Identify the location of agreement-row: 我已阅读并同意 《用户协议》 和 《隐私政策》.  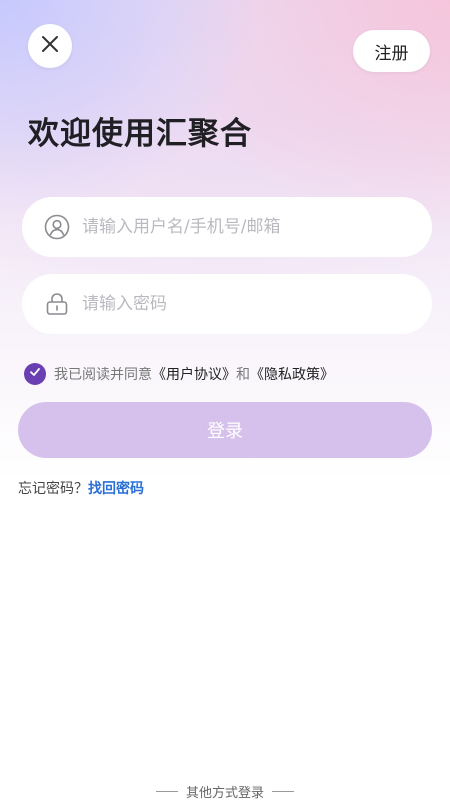
(179, 374).